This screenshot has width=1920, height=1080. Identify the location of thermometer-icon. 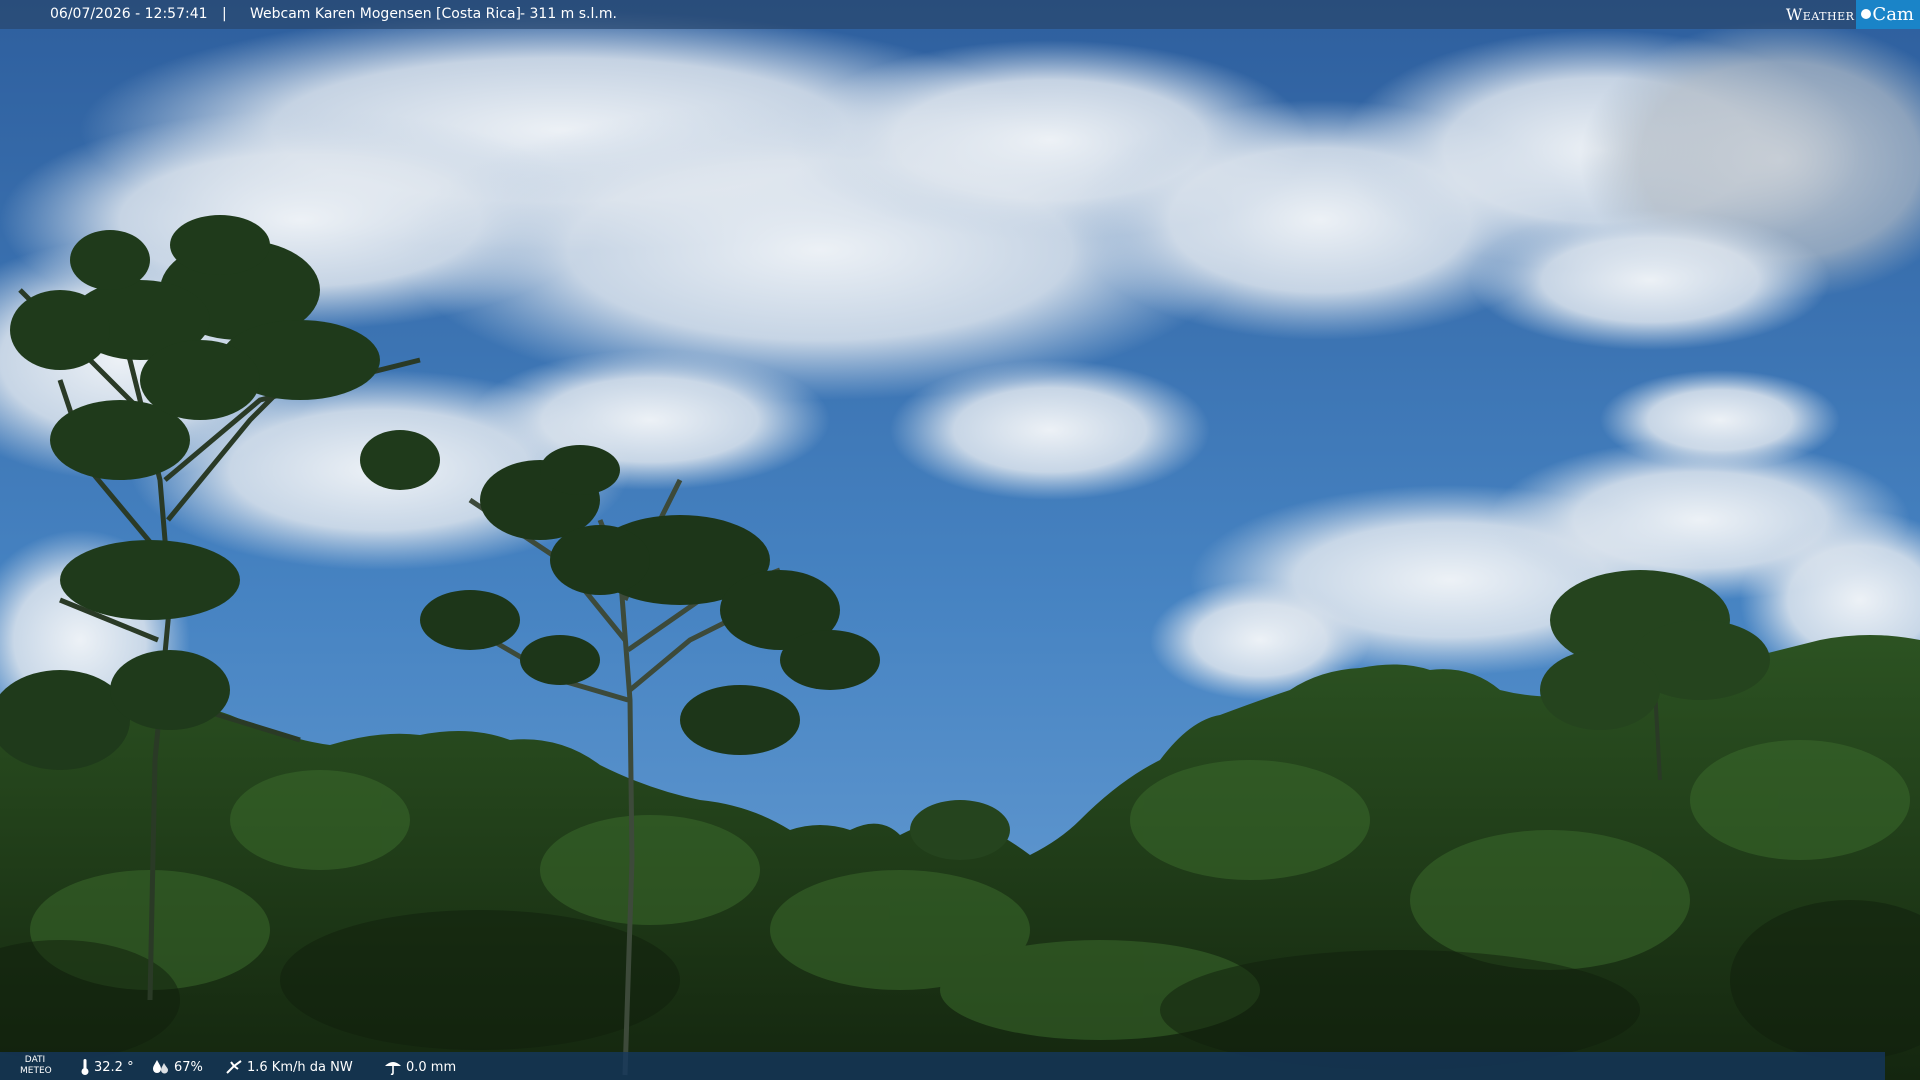
(85, 1067).